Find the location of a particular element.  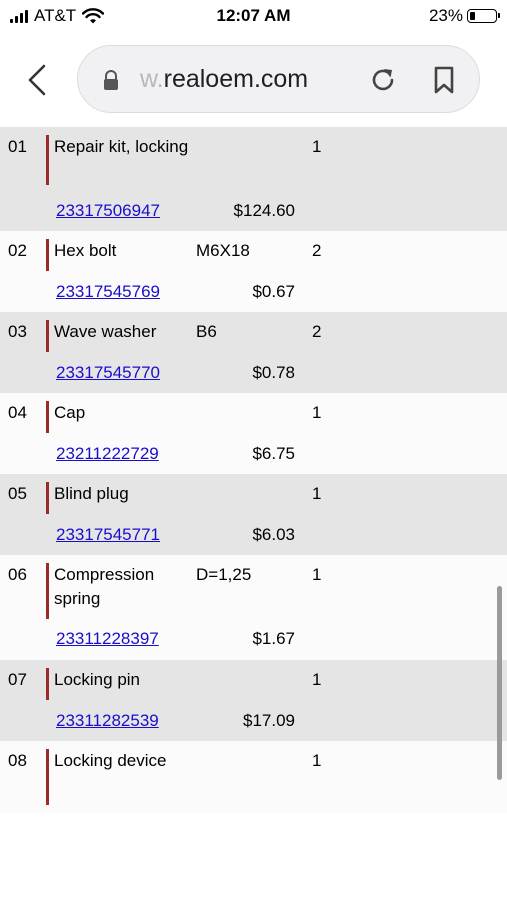

item-description: Hex bolt is located at coordinates (85, 250).